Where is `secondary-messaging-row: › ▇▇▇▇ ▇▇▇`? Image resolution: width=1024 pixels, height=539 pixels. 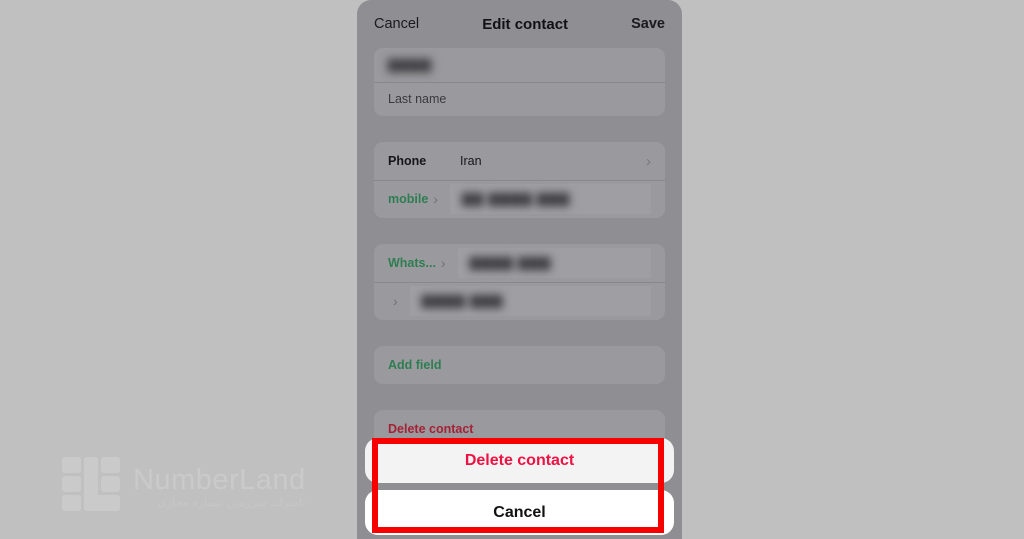
secondary-messaging-row: › ▇▇▇▇ ▇▇▇ is located at coordinates (519, 301).